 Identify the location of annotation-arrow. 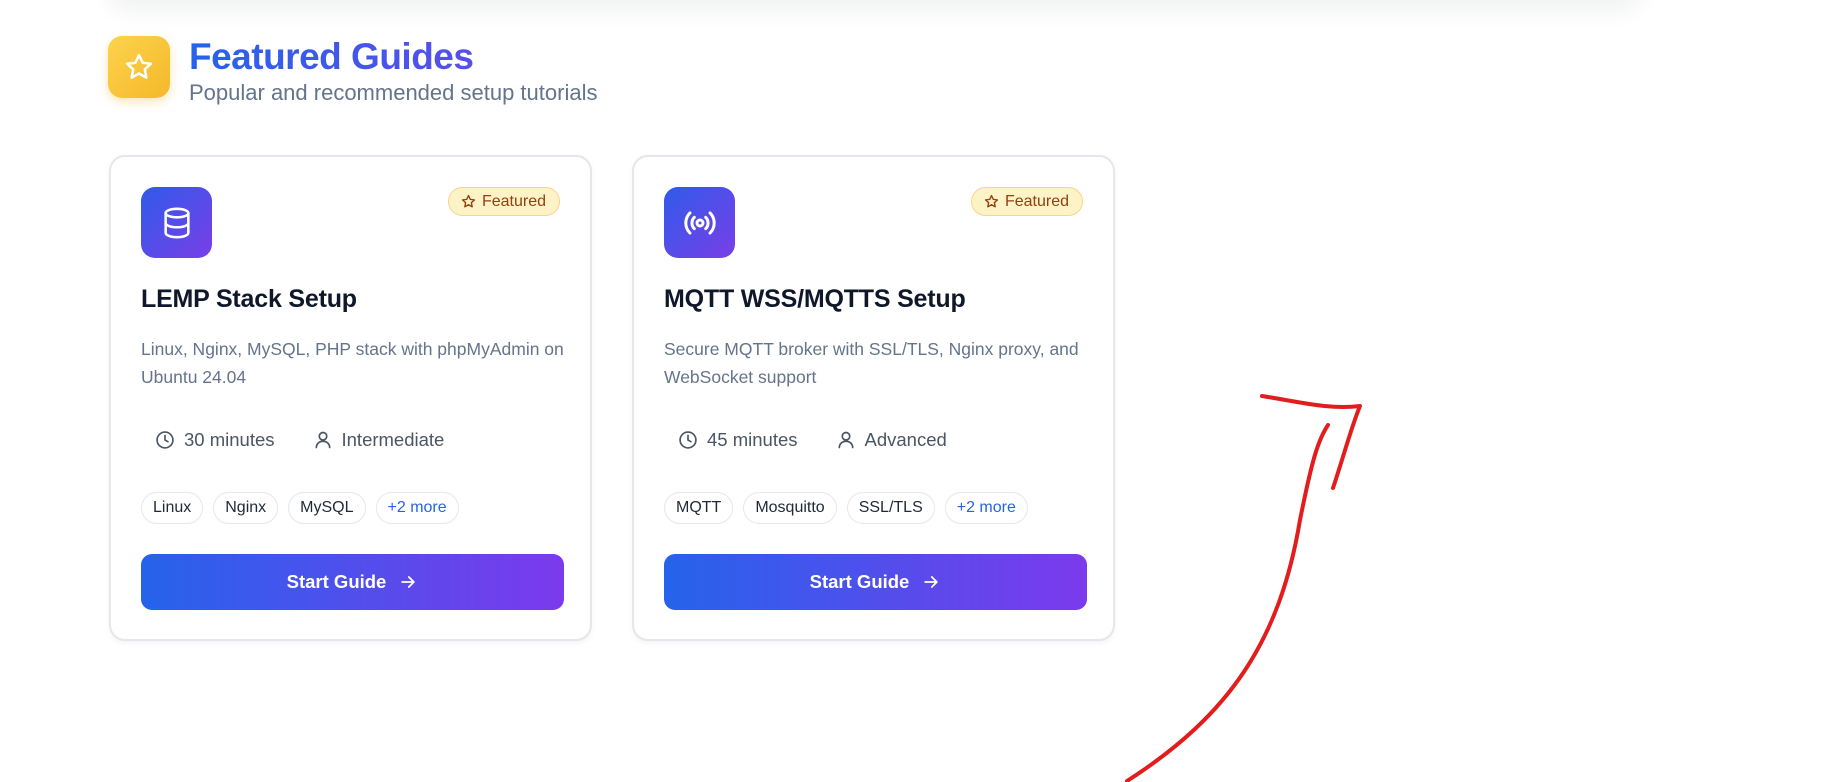
(1243, 588).